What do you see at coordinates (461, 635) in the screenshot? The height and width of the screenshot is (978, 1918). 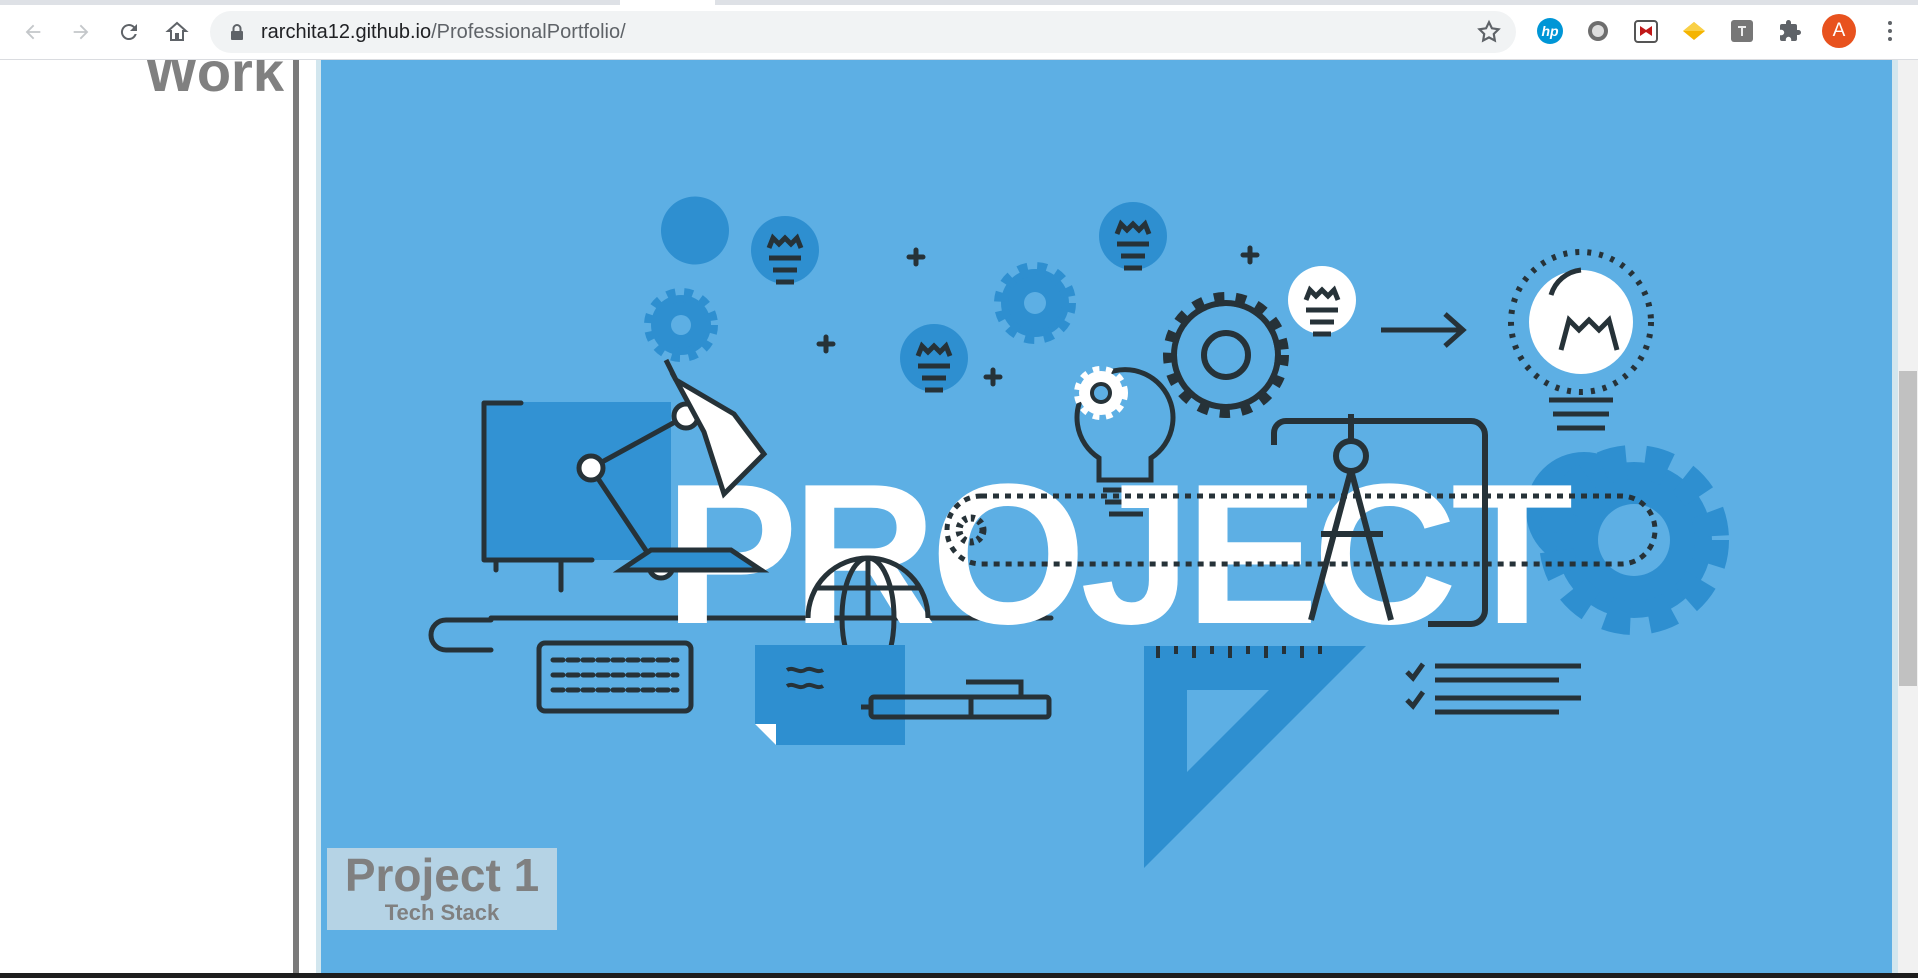 I see `keyboard-cable` at bounding box center [461, 635].